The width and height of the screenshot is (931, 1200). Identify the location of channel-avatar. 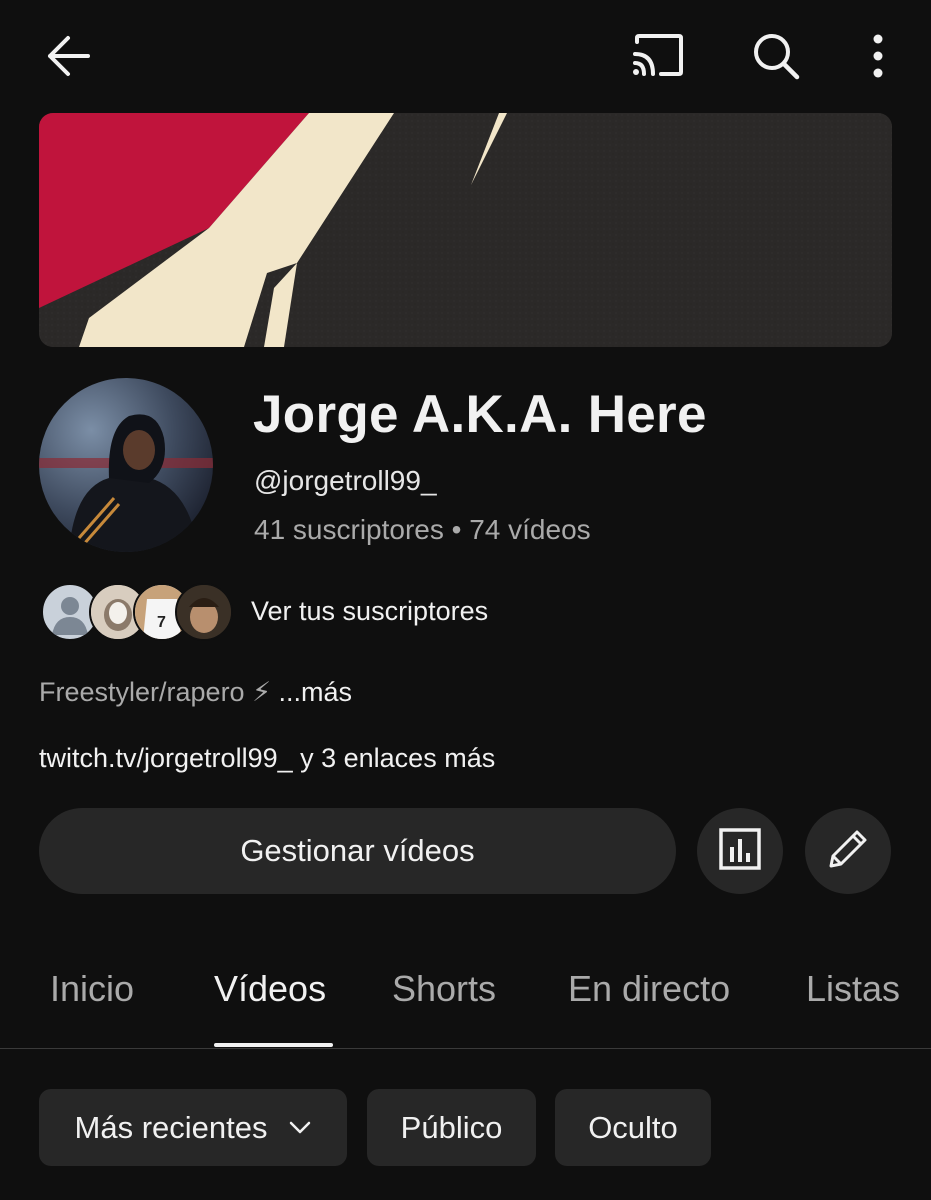
(126, 465).